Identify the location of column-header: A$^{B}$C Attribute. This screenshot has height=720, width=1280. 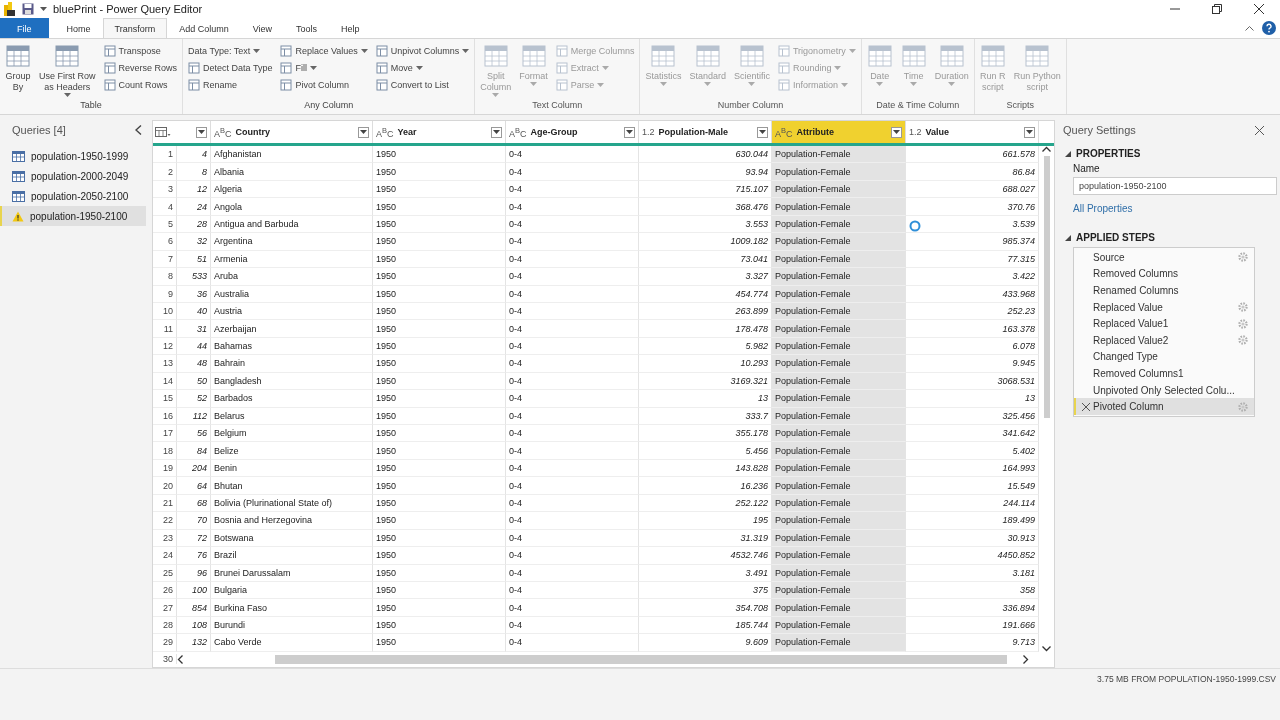
(839, 132).